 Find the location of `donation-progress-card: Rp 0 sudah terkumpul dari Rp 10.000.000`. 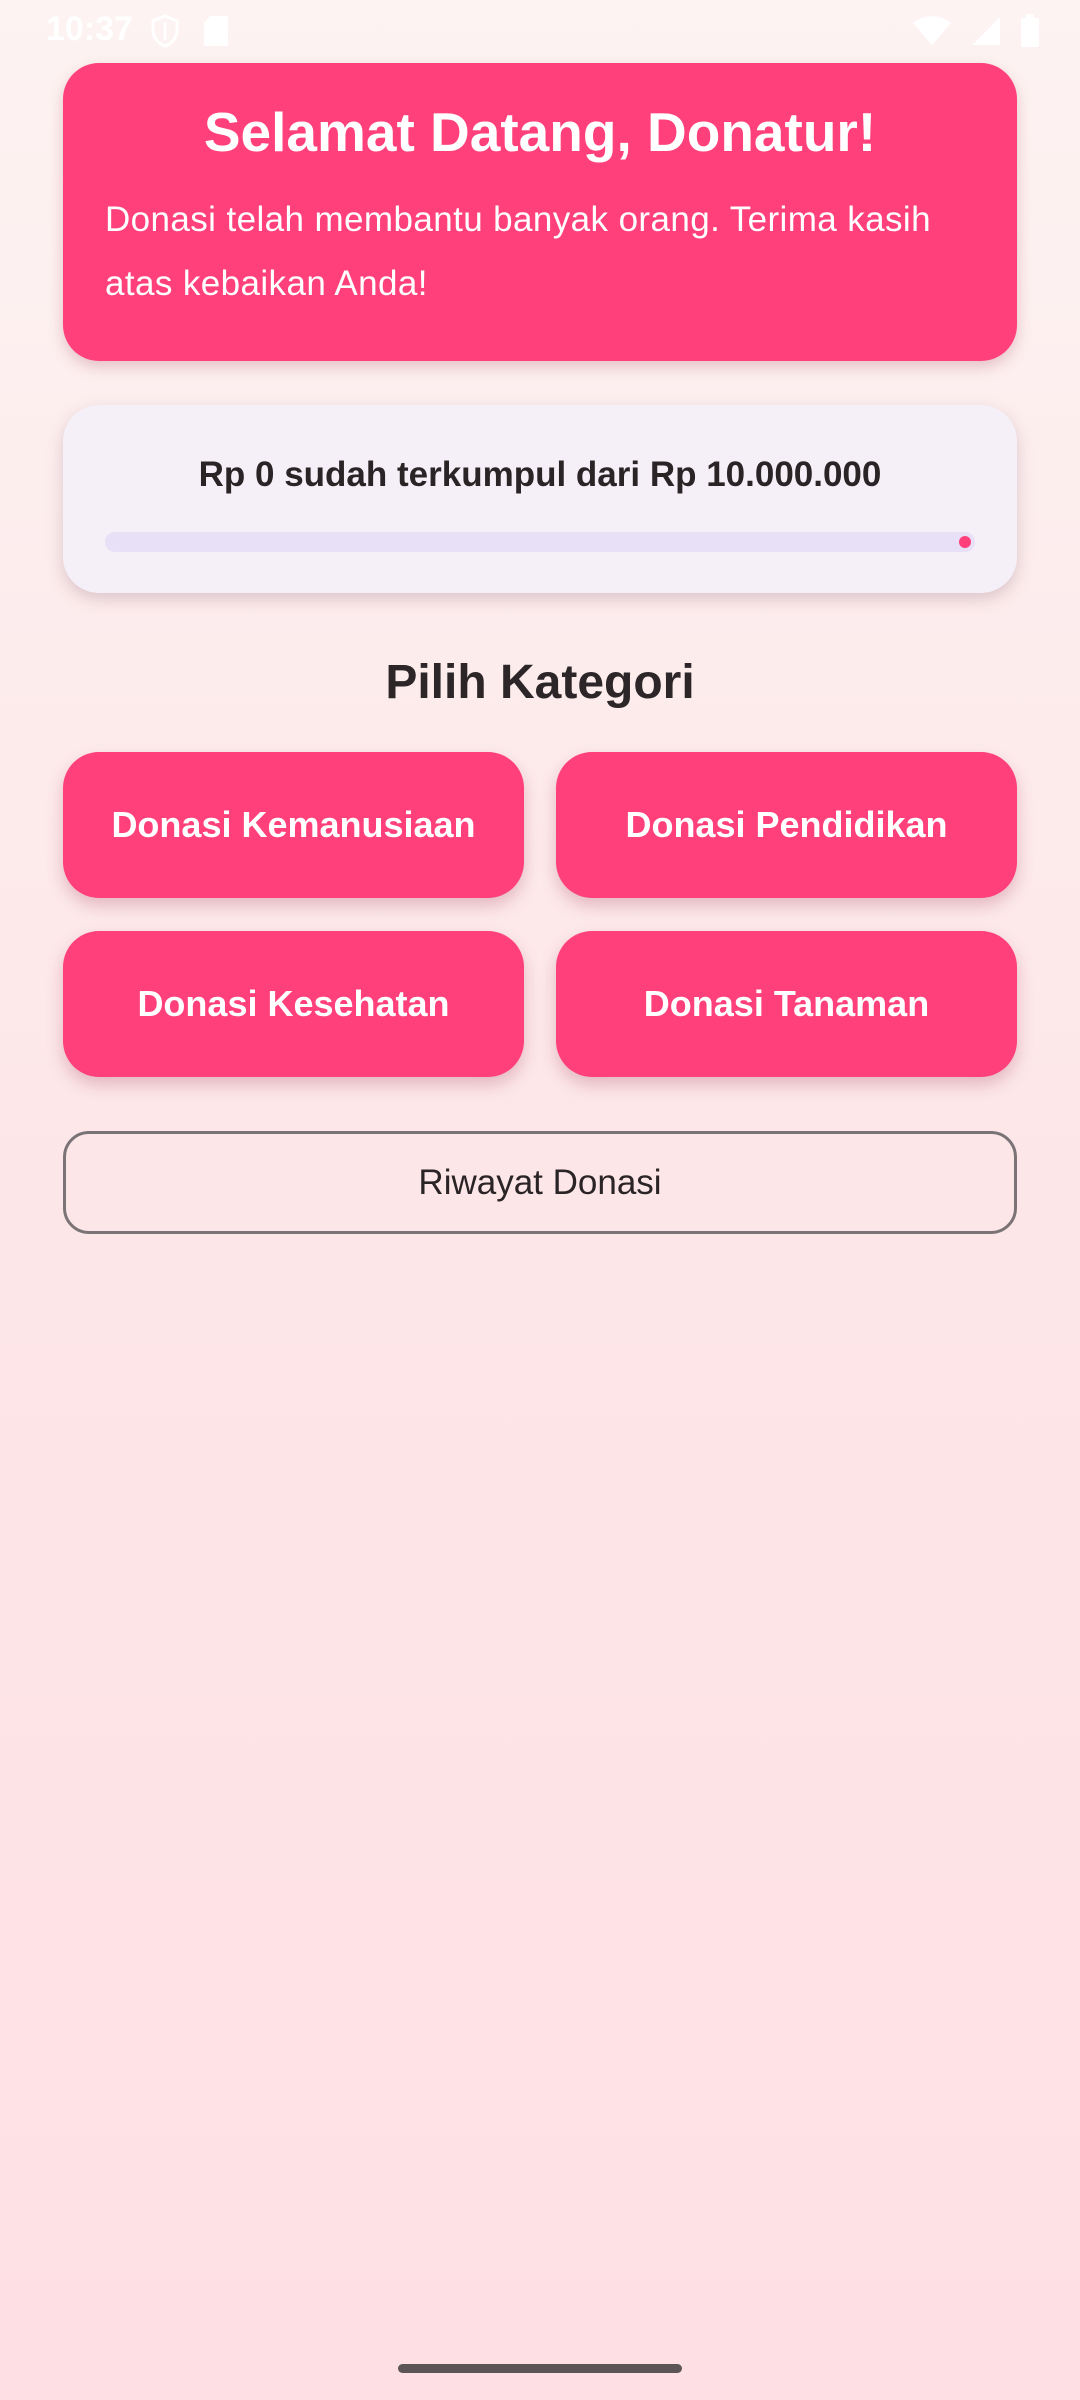

donation-progress-card: Rp 0 sudah terkumpul dari Rp 10.000.000 is located at coordinates (540, 499).